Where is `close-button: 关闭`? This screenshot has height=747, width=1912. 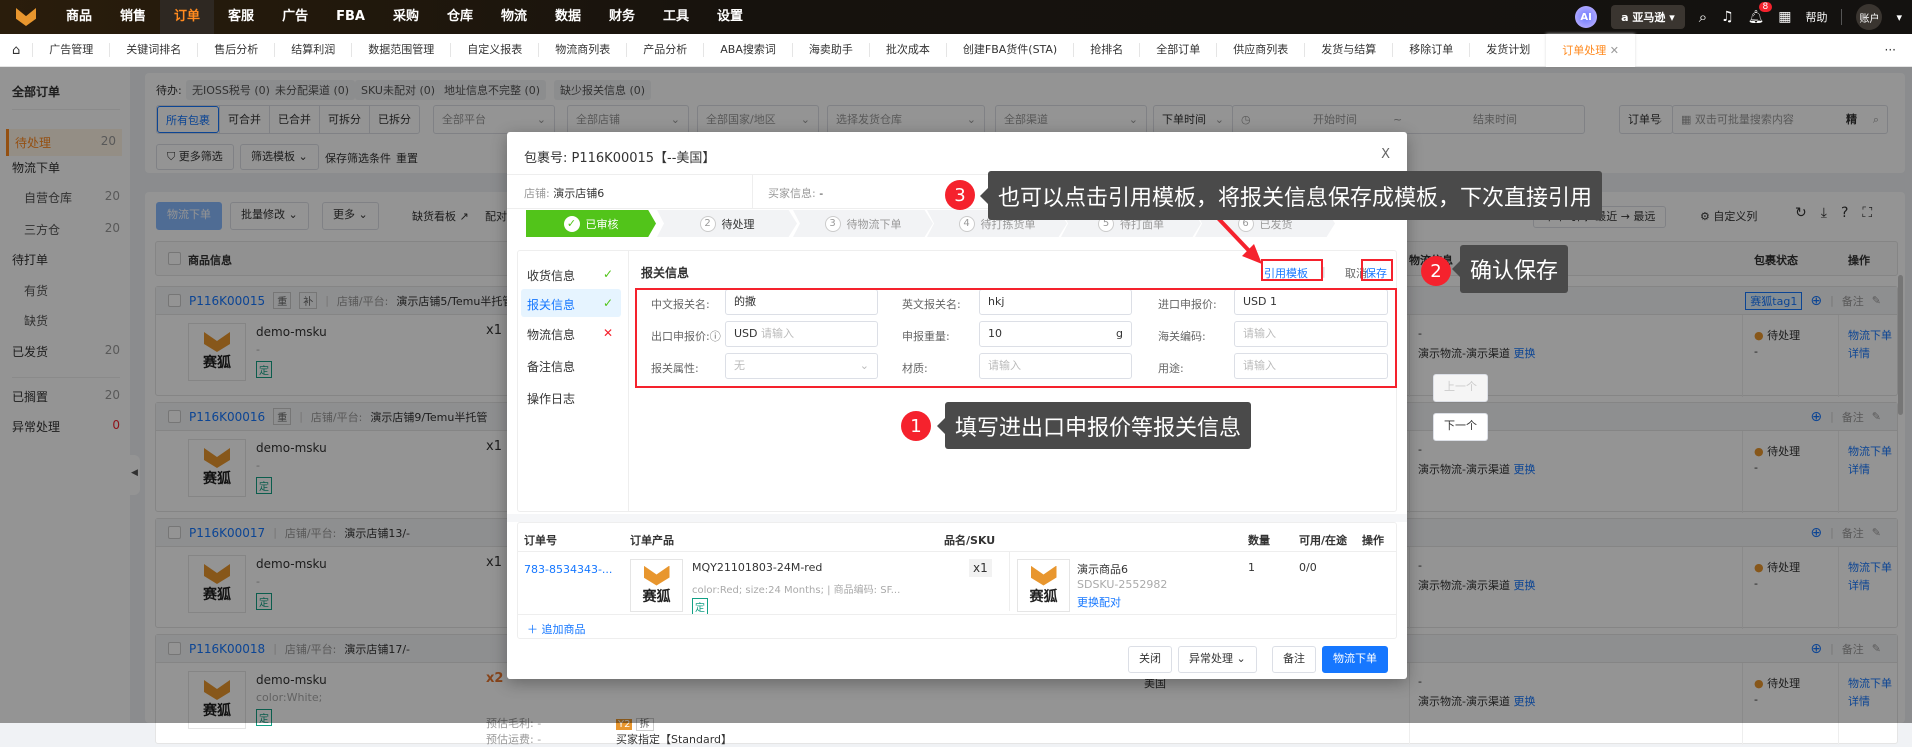
close-button: 关闭 is located at coordinates (1150, 659).